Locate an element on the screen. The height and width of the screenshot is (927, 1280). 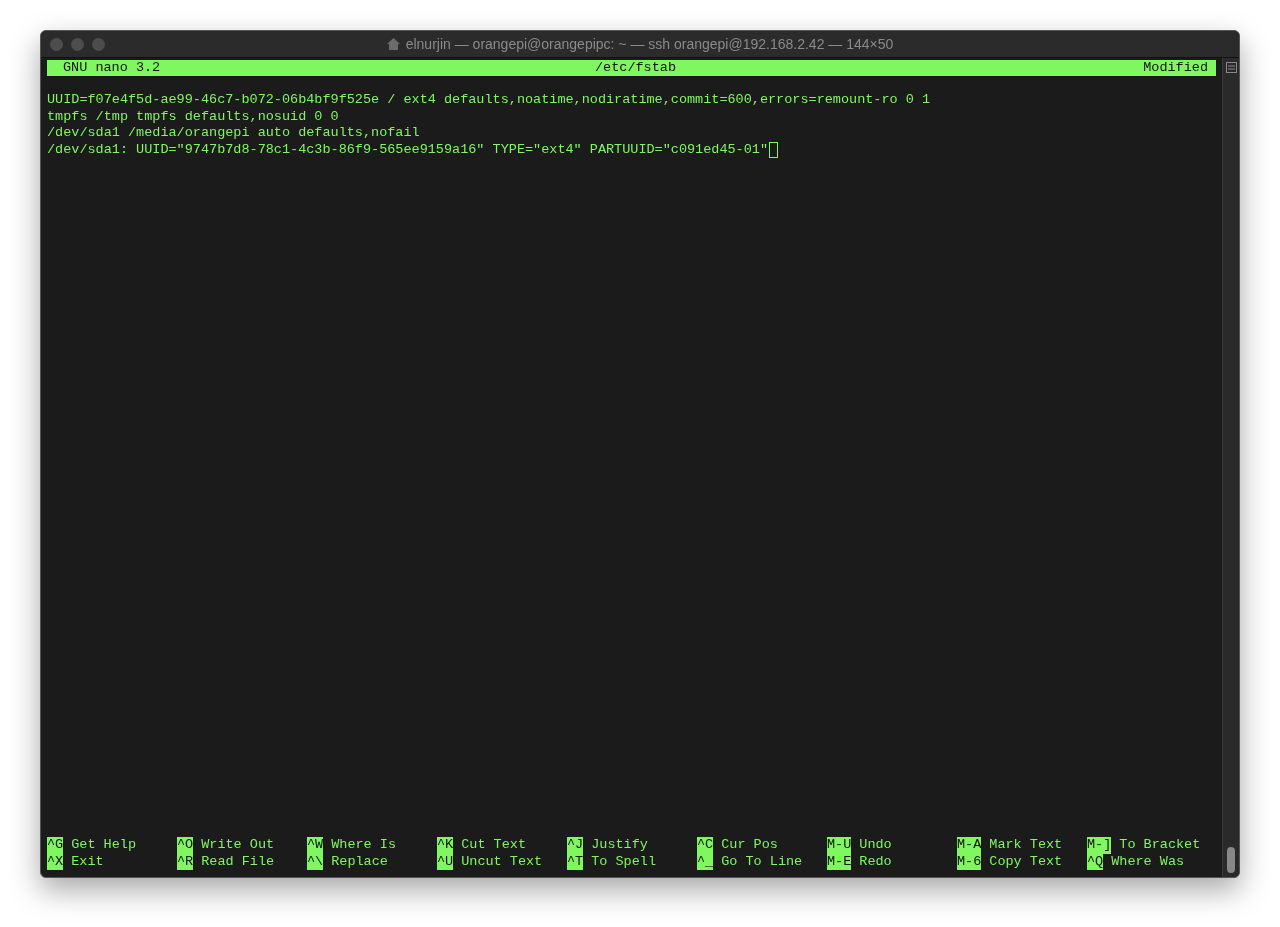
shortcut-label: Replace is located at coordinates (359, 861).